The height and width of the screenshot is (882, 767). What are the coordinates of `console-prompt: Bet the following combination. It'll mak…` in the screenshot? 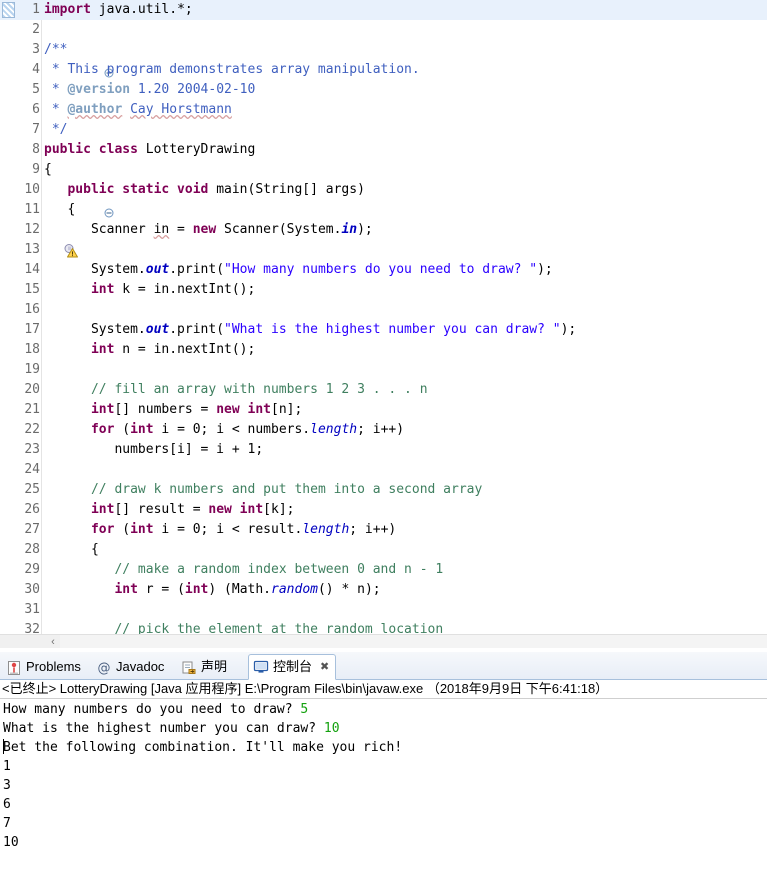 It's located at (203, 747).